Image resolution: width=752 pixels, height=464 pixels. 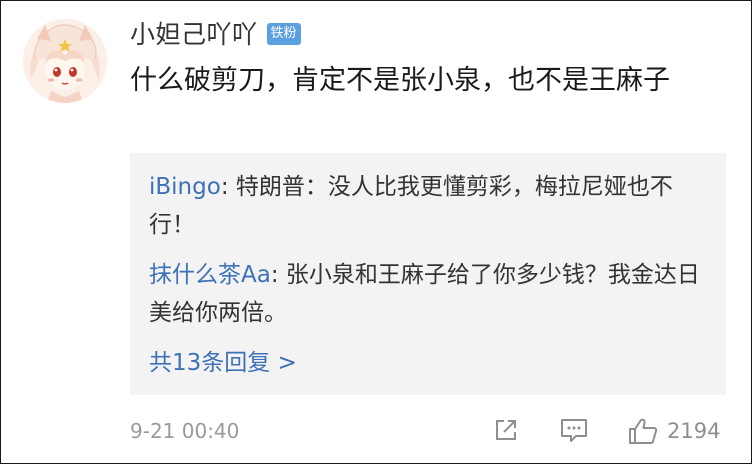 I want to click on comment-icon, so click(x=574, y=430).